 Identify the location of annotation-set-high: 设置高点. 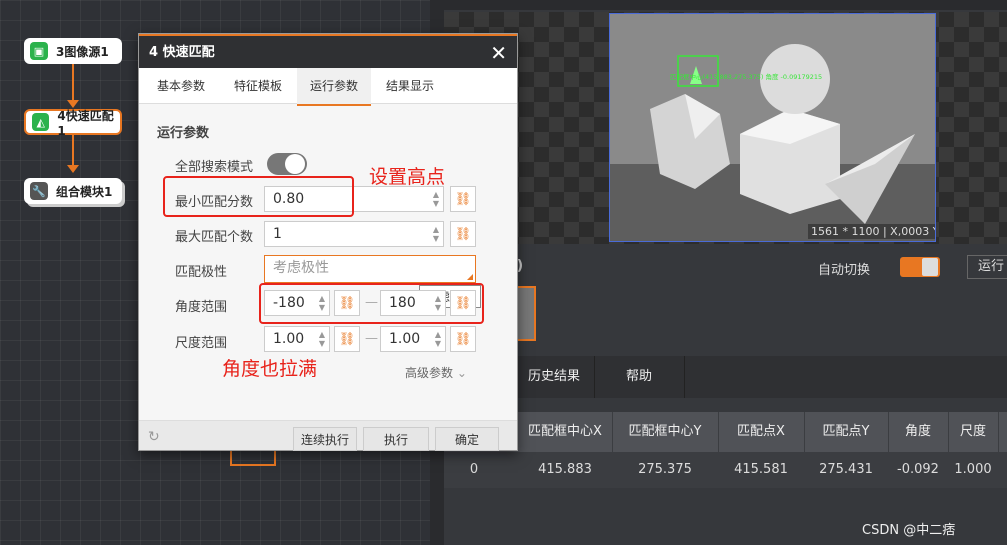
(407, 177).